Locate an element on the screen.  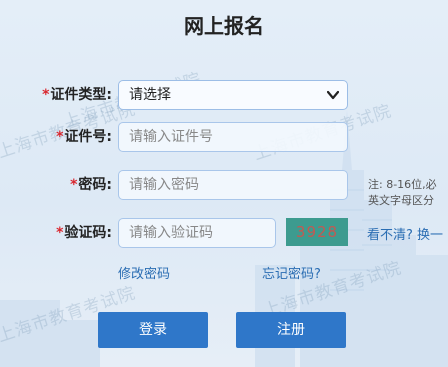
id-type-label: *证件类型: is located at coordinates (56, 95).